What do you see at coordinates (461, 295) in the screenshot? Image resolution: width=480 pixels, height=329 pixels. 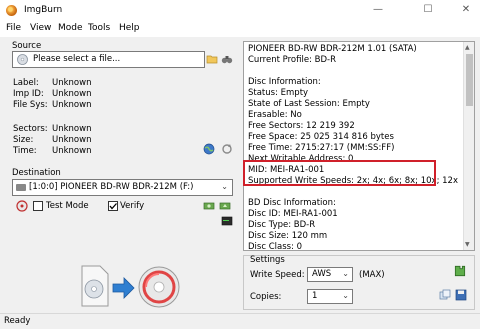 I see `save-disk-icon` at bounding box center [461, 295].